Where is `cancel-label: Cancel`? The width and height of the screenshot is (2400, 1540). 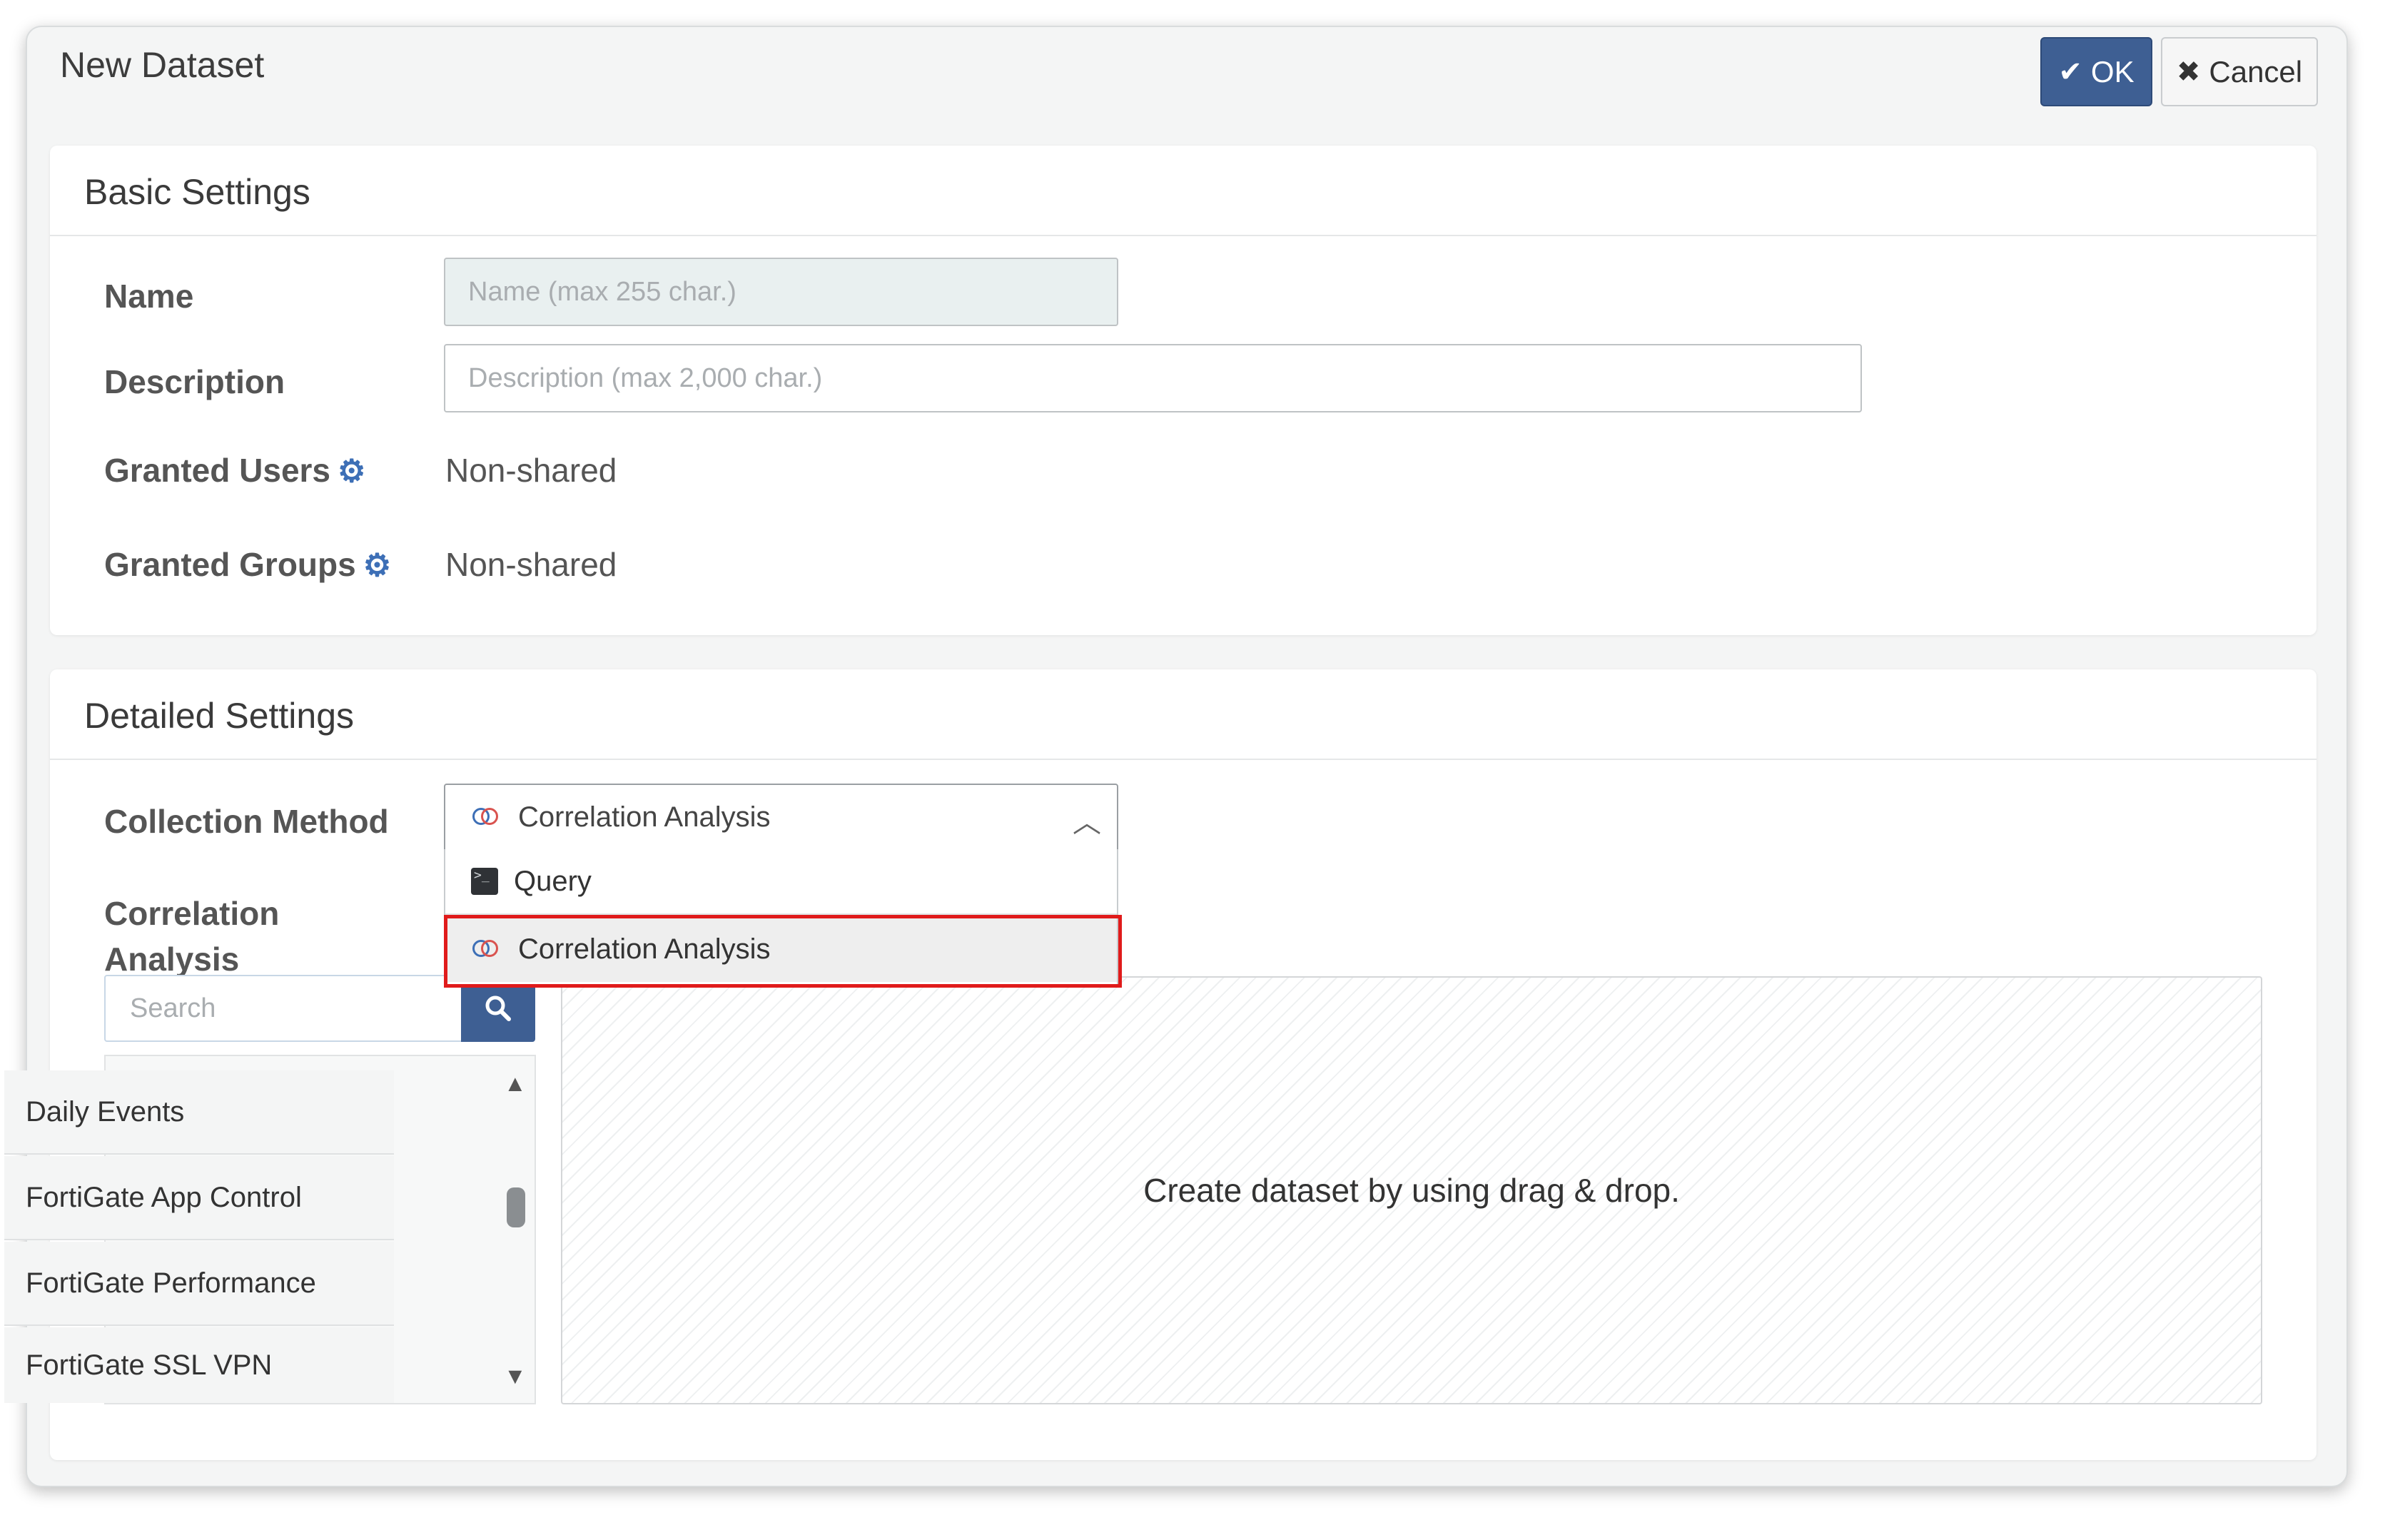
cancel-label: Cancel is located at coordinates (2256, 71).